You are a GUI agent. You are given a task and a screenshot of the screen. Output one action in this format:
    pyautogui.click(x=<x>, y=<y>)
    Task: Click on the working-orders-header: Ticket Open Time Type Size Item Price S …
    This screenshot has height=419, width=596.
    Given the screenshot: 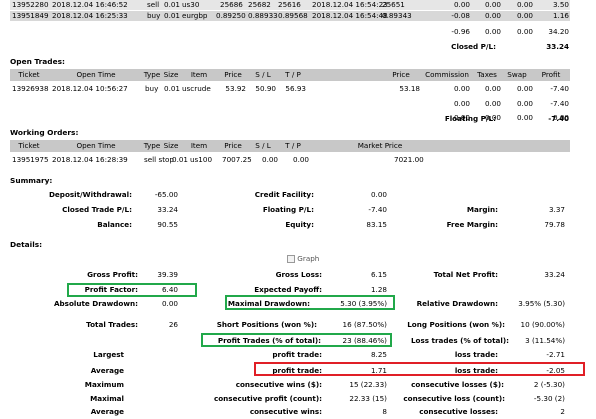 What is the action you would take?
    pyautogui.click(x=290, y=146)
    